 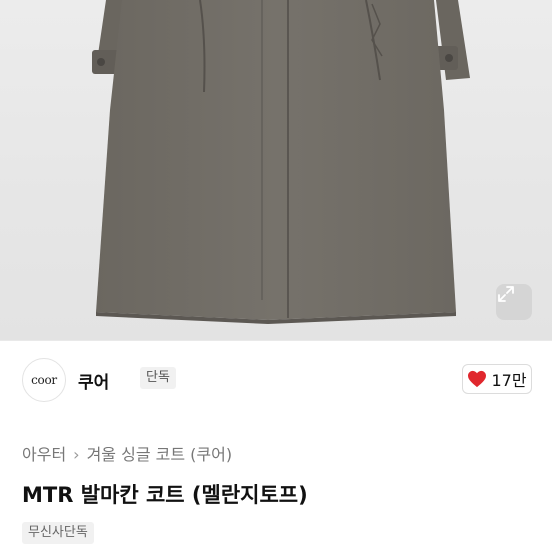 I want to click on brand-logo: coor, so click(x=44, y=380).